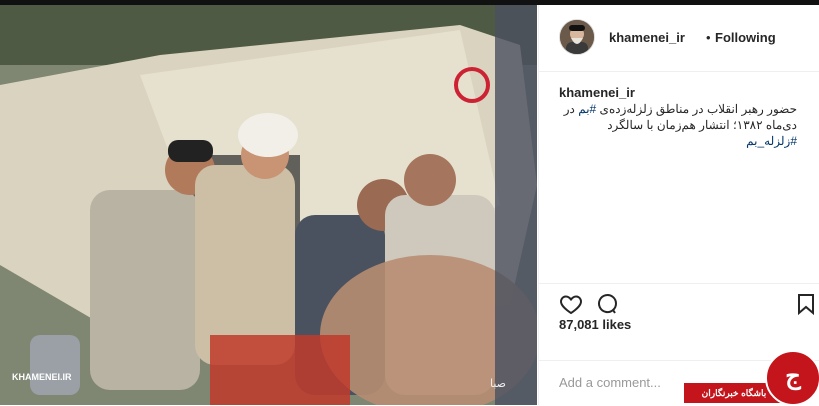 This screenshot has width=819, height=406. Describe the element at coordinates (806, 304) in the screenshot. I see `bookmark-icon` at that location.